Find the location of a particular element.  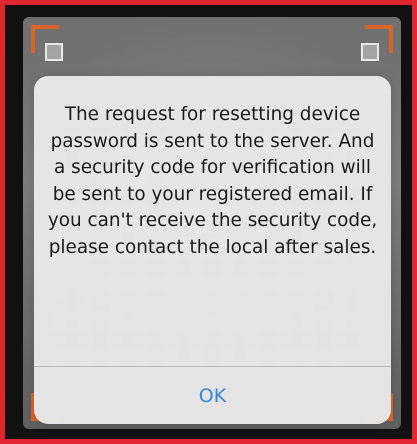

flash-icon is located at coordinates (370, 52).